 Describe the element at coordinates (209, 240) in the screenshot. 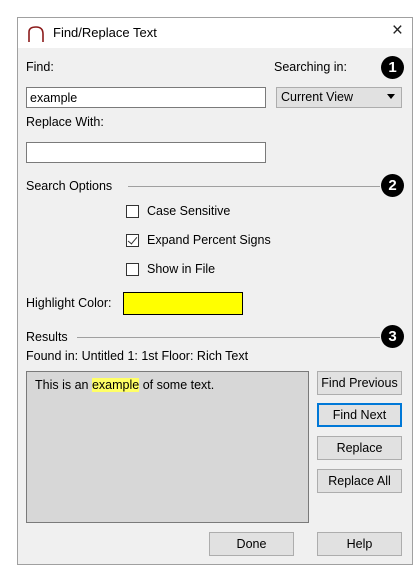

I see `expand-percent-signs-label: Expand Percent Signs` at that location.